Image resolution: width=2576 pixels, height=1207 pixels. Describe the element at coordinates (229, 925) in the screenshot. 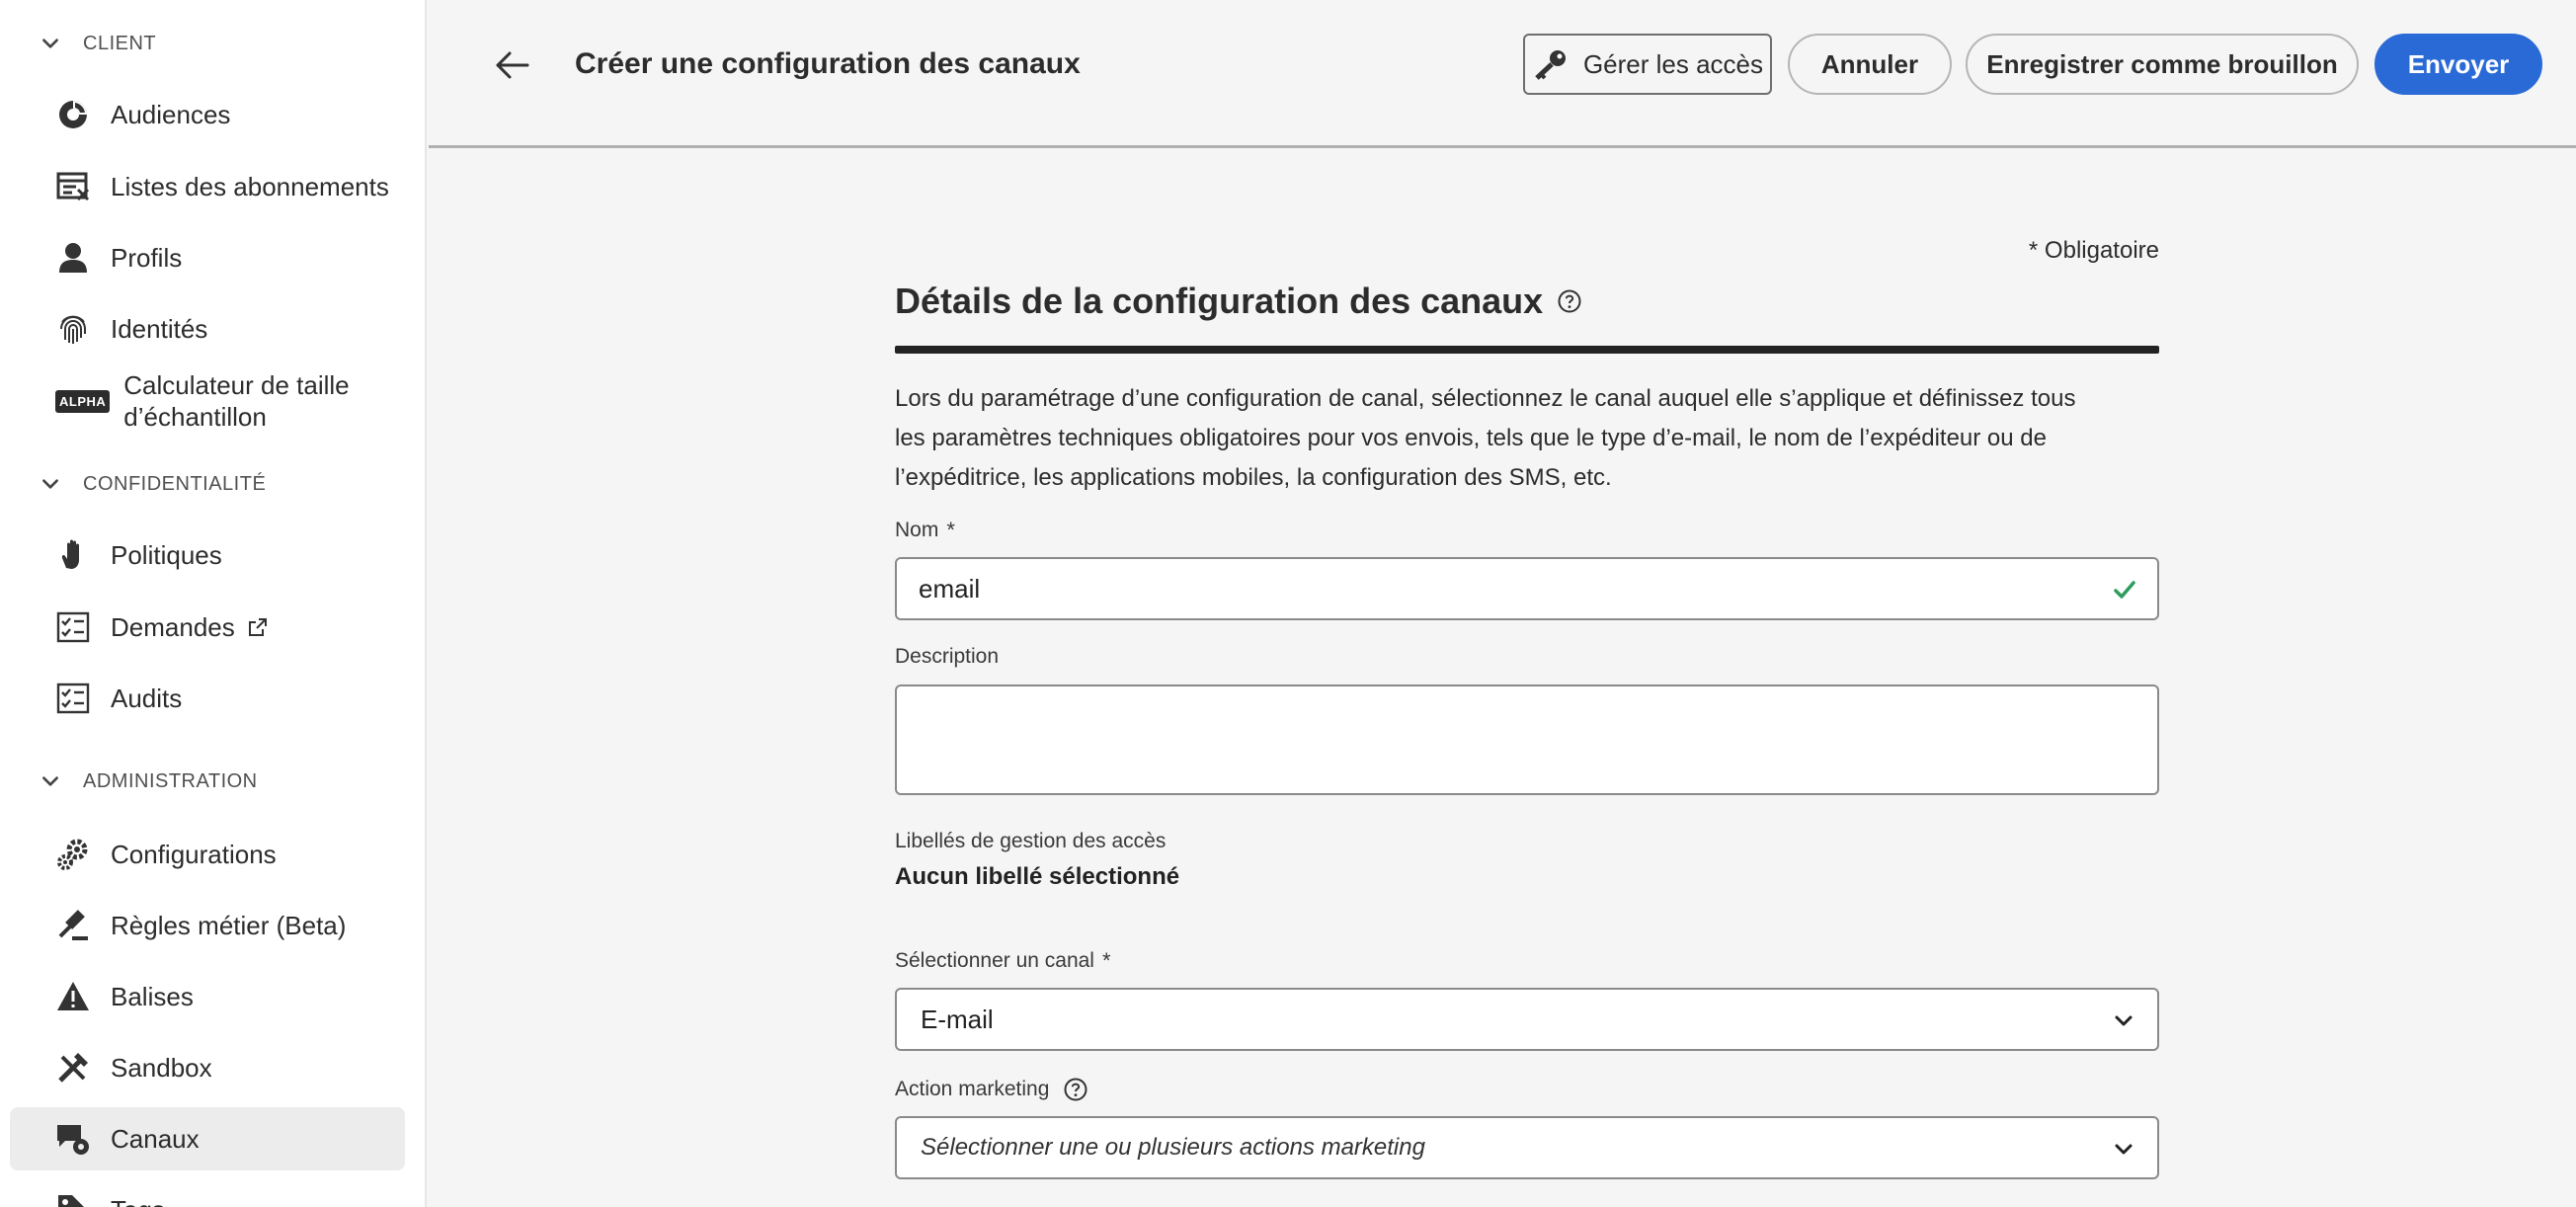

I see `sidebar-item-label: Règles métier (Beta)` at that location.